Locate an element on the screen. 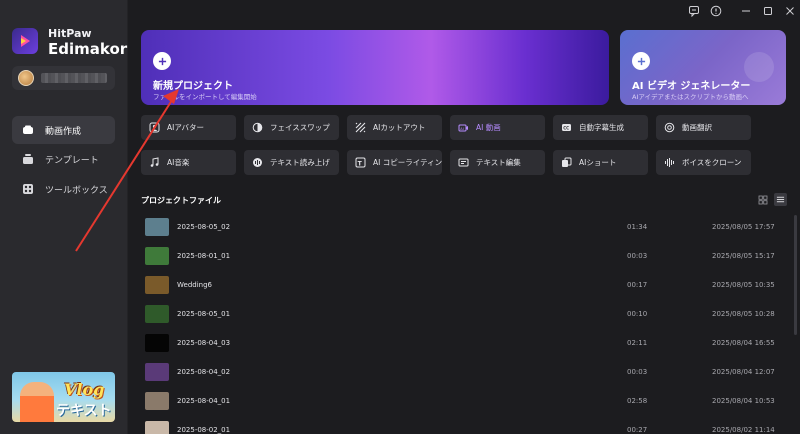  tool-label: AIカットアウト is located at coordinates (399, 127).